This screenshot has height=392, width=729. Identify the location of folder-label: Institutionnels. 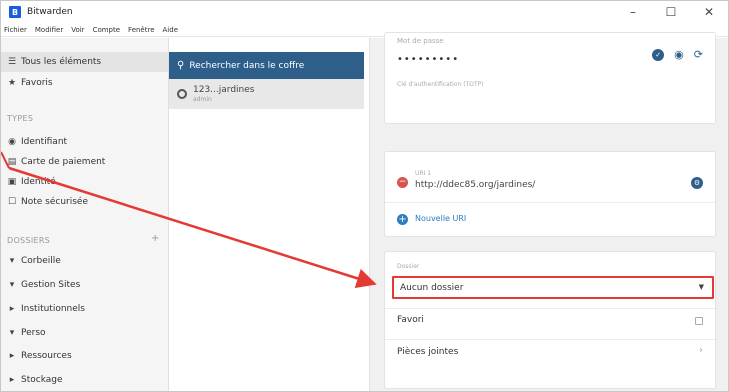
(53, 309).